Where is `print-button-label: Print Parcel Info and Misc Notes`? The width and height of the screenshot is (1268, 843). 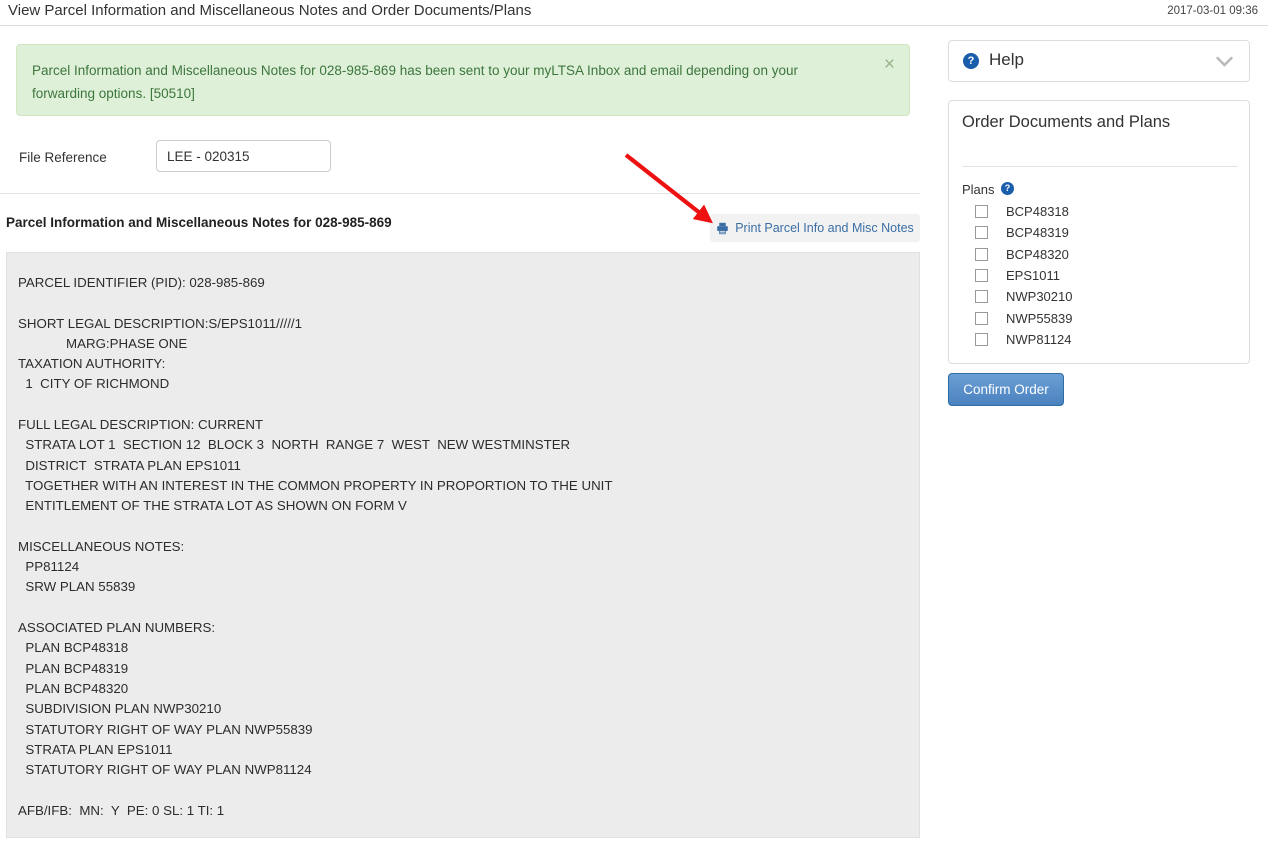 print-button-label: Print Parcel Info and Misc Notes is located at coordinates (824, 228).